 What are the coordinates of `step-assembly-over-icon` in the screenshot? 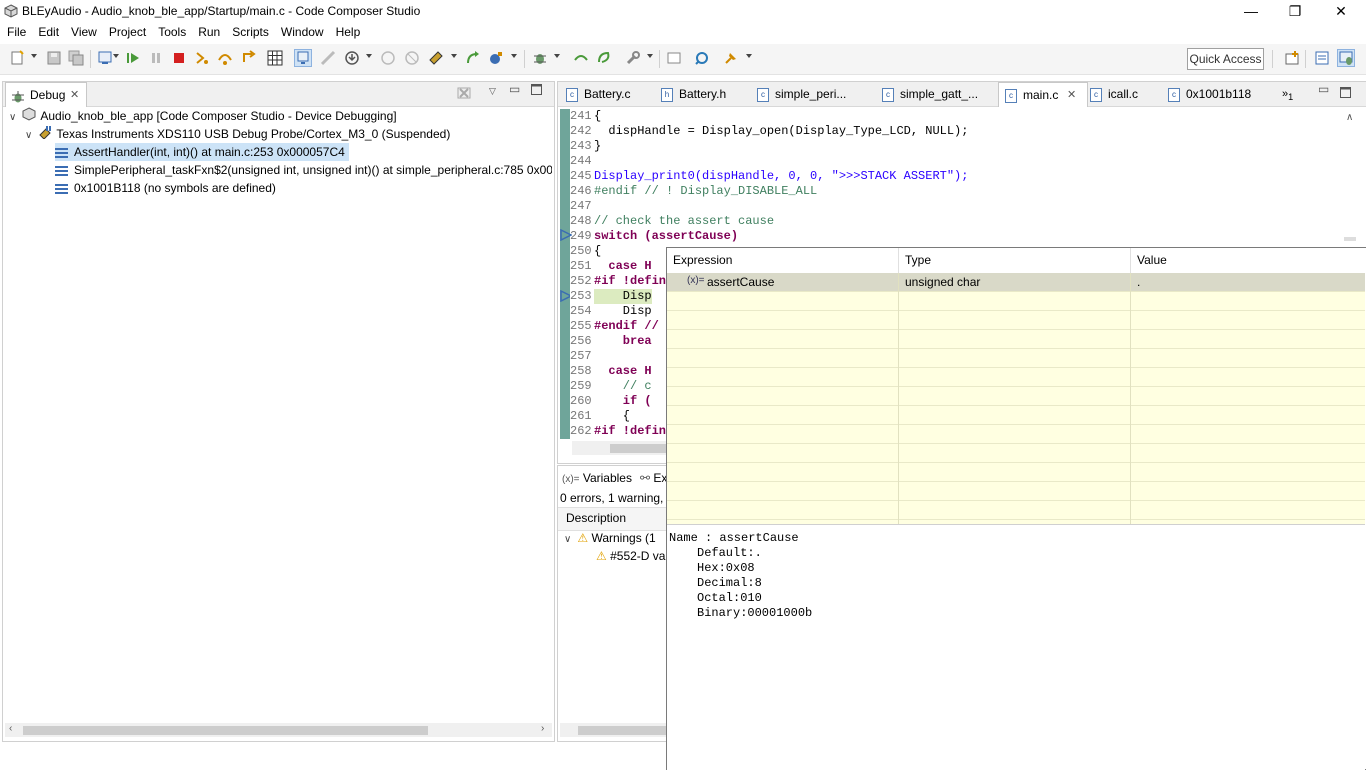 It's located at (581, 58).